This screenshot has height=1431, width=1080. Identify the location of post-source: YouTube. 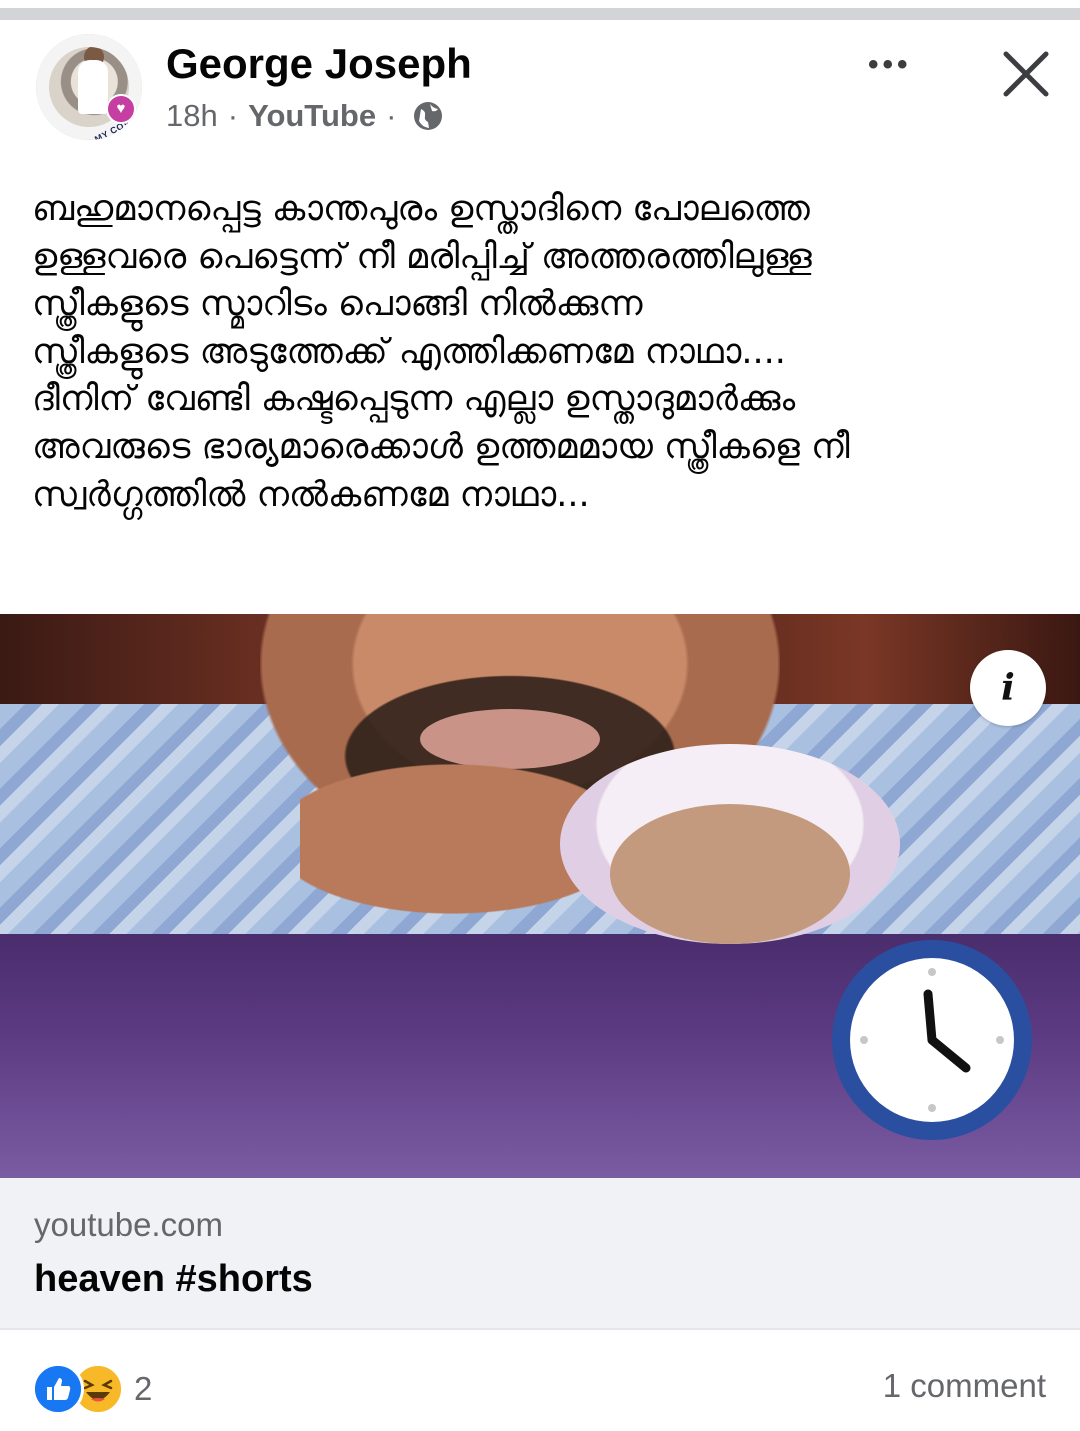
(312, 116).